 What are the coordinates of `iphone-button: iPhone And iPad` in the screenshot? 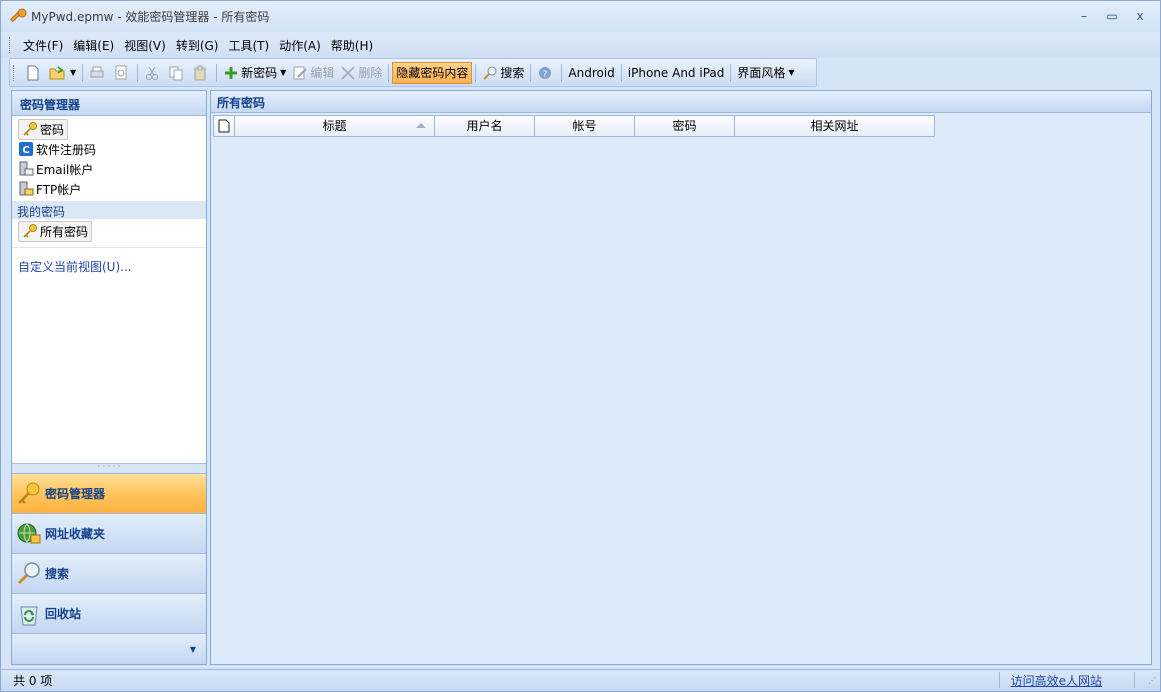 It's located at (676, 73).